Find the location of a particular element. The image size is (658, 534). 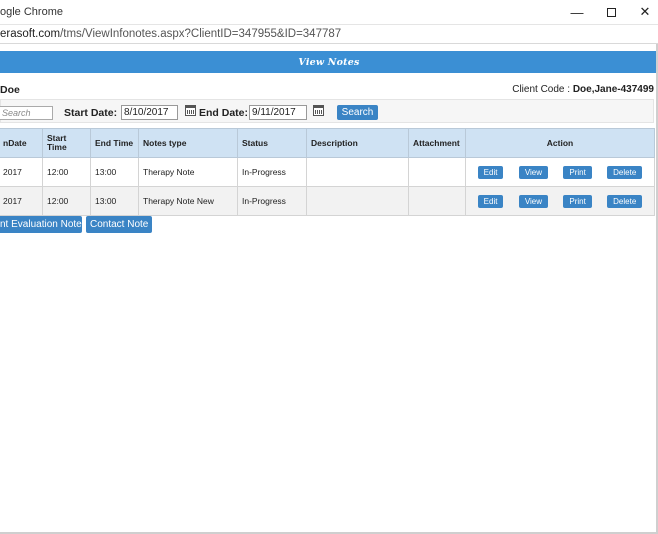

window-titlebar: ogle Chrome — ✕ is located at coordinates (329, 12).